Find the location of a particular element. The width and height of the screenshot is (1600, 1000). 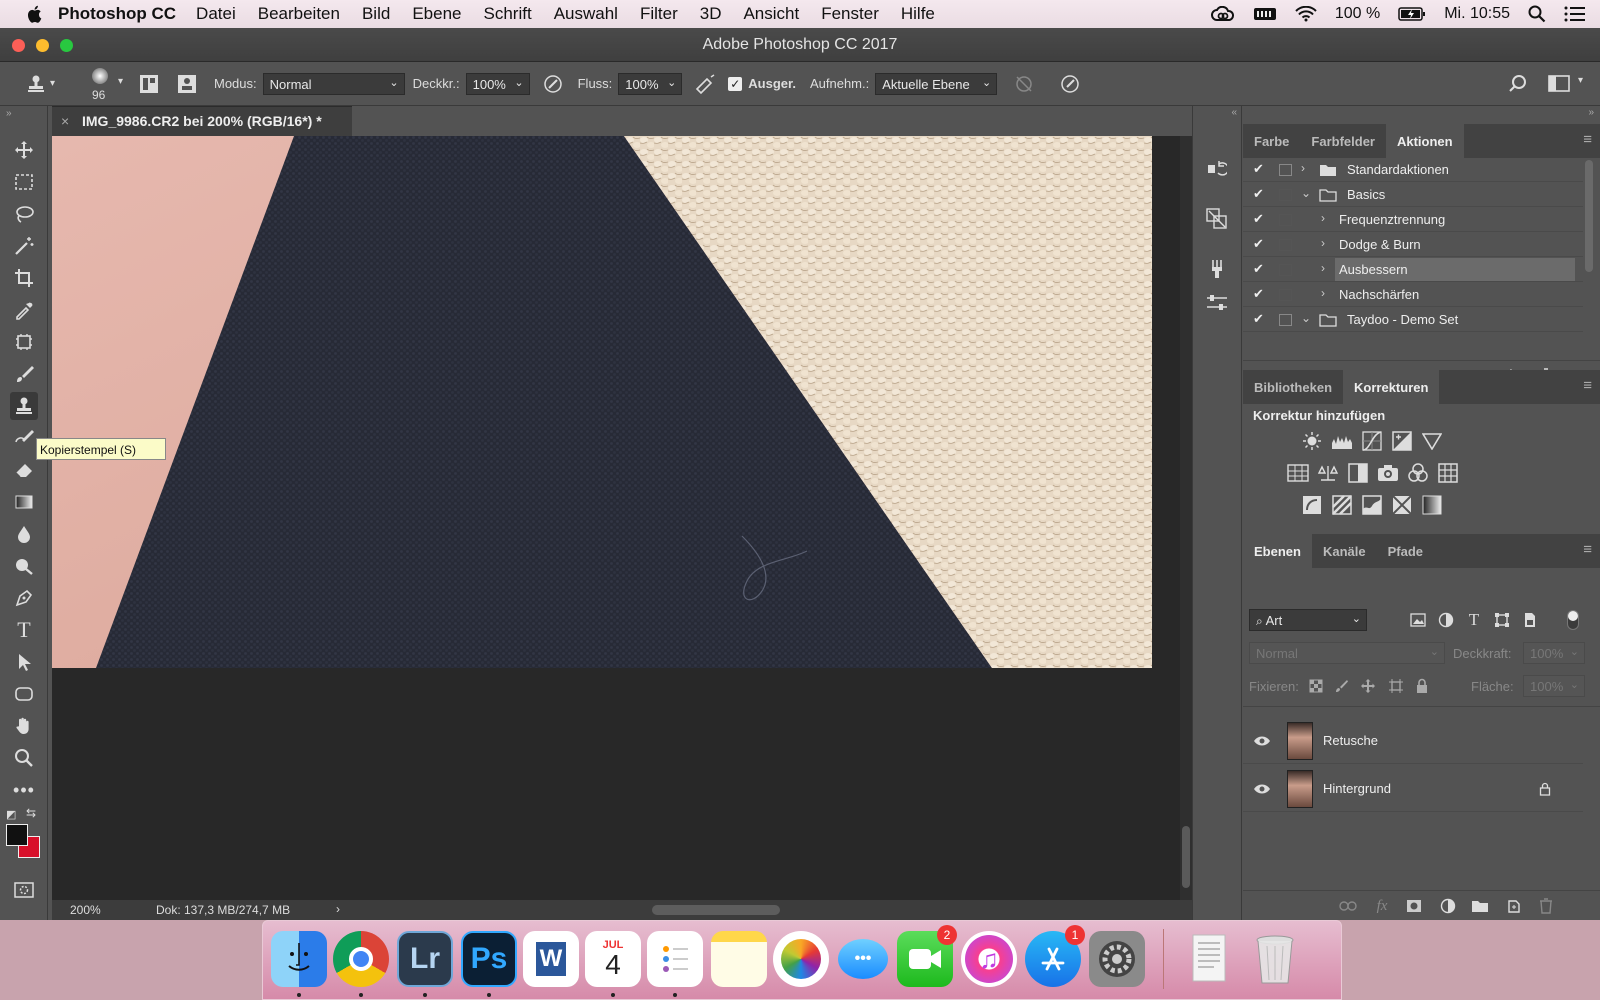

path-select-icon is located at coordinates (24, 662).